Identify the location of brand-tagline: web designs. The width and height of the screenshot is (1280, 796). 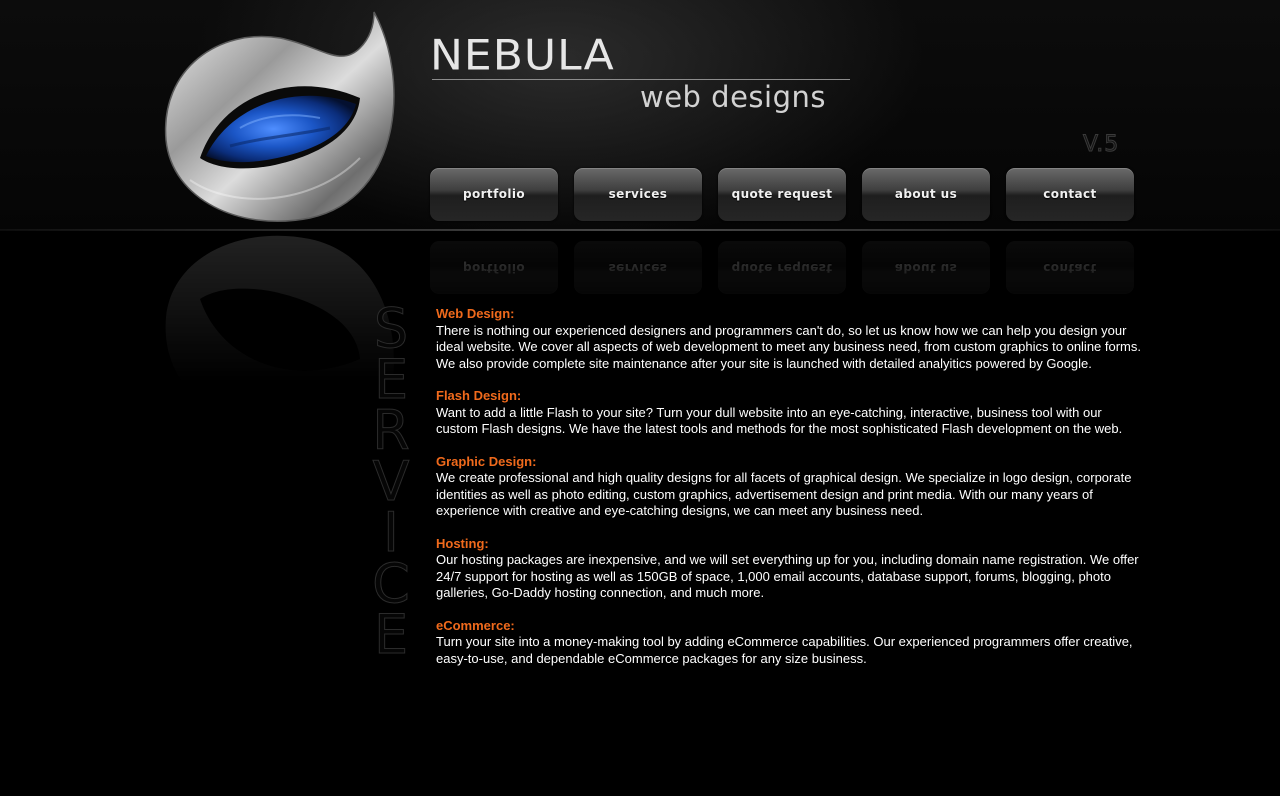
(733, 97).